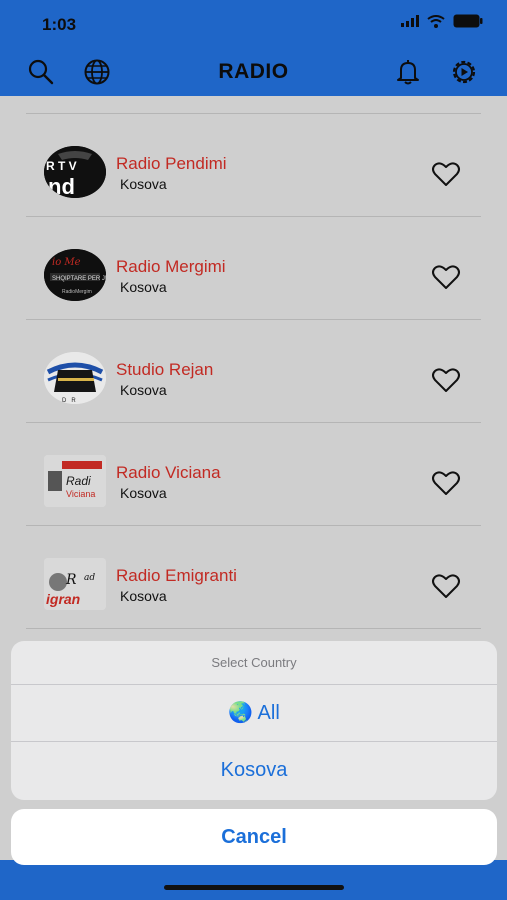 Image resolution: width=507 pixels, height=900 pixels. Describe the element at coordinates (79, 279) in the screenshot. I see `svg-text: SHQIPTARE PER JU DI` at that location.